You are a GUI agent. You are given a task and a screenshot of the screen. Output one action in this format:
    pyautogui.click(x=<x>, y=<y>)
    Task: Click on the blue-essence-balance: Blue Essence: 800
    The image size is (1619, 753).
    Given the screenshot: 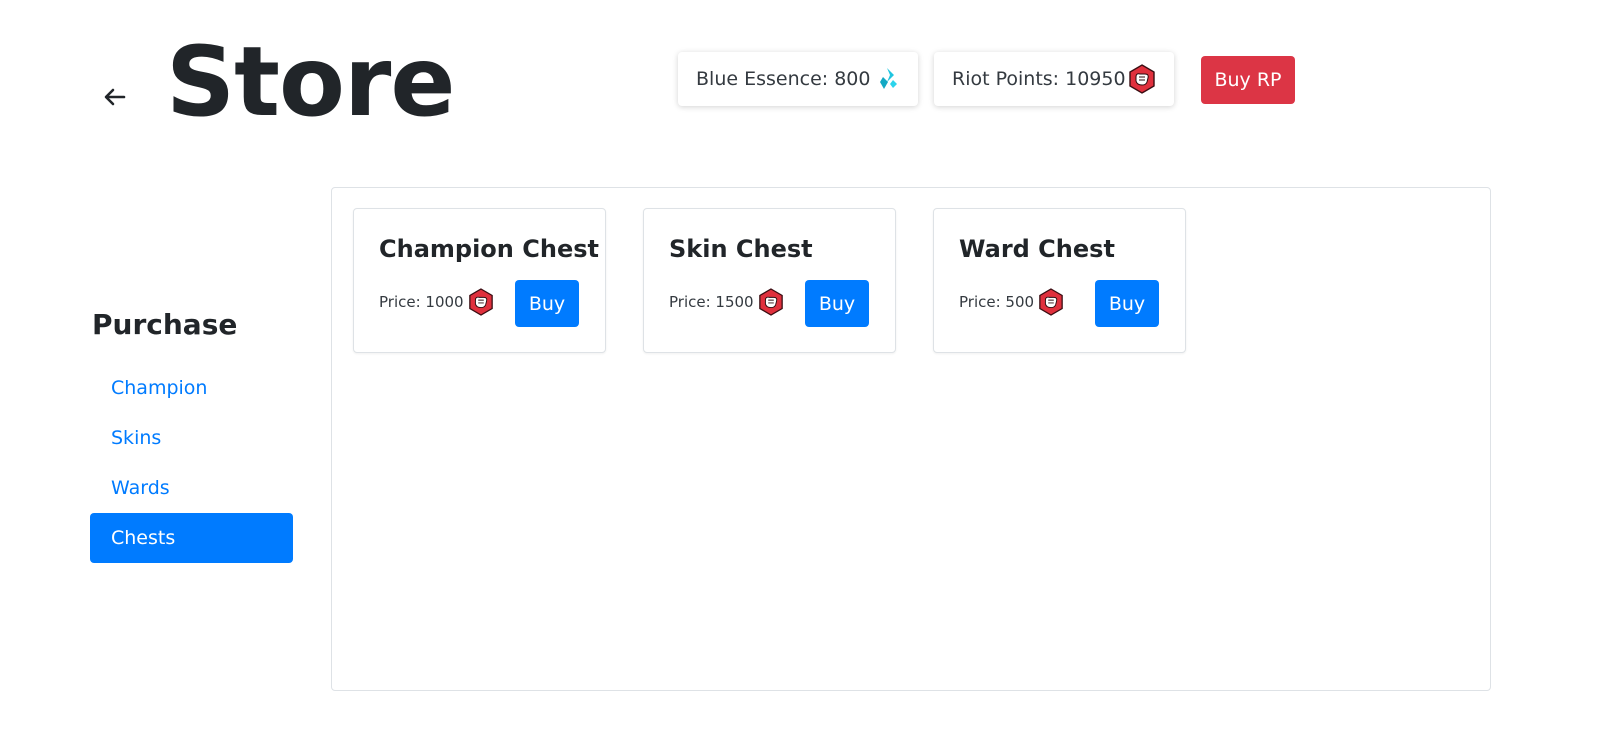 What is the action you would take?
    pyautogui.click(x=798, y=79)
    